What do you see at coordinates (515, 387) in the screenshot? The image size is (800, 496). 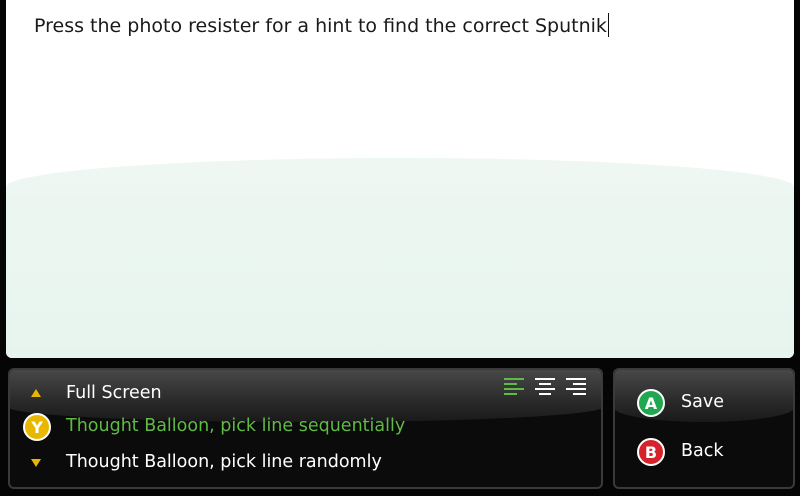 I see `align-left-icon` at bounding box center [515, 387].